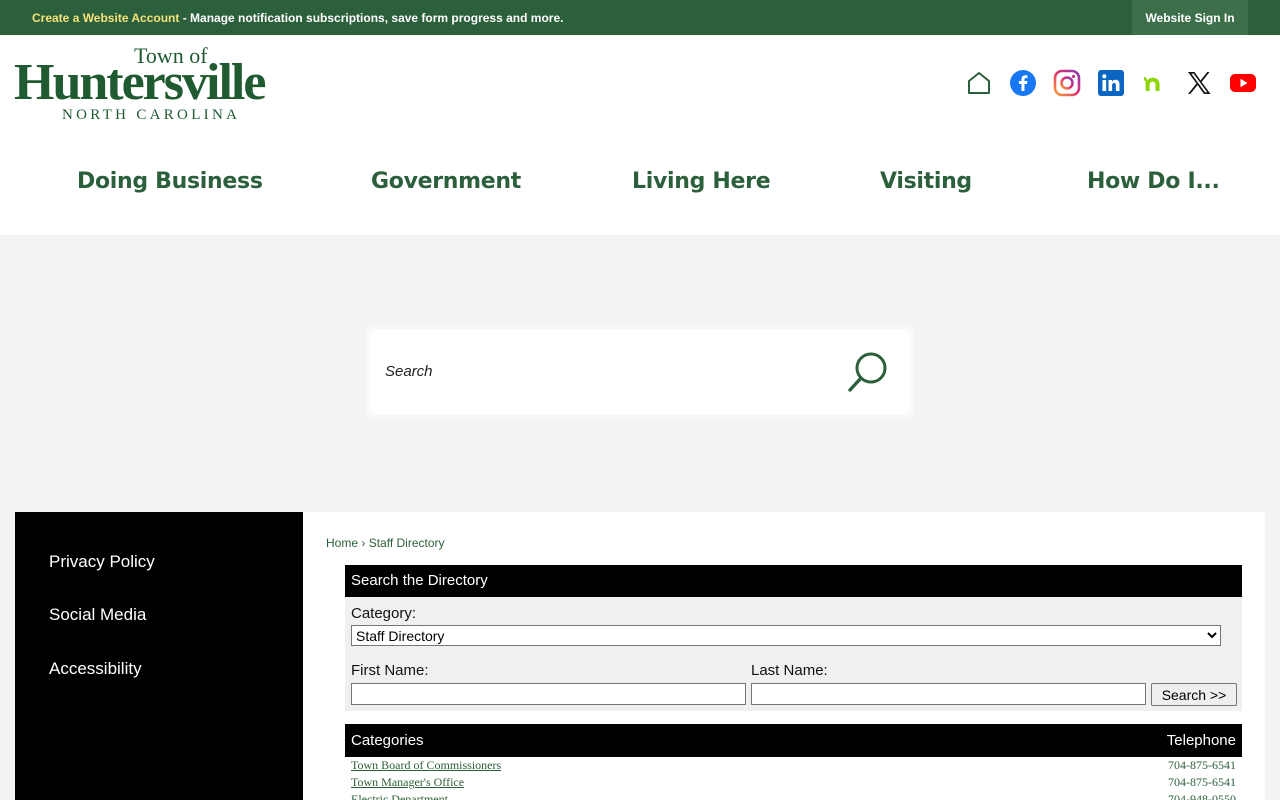 The image size is (1280, 800). I want to click on categories-header: Categories Telephone, so click(793, 740).